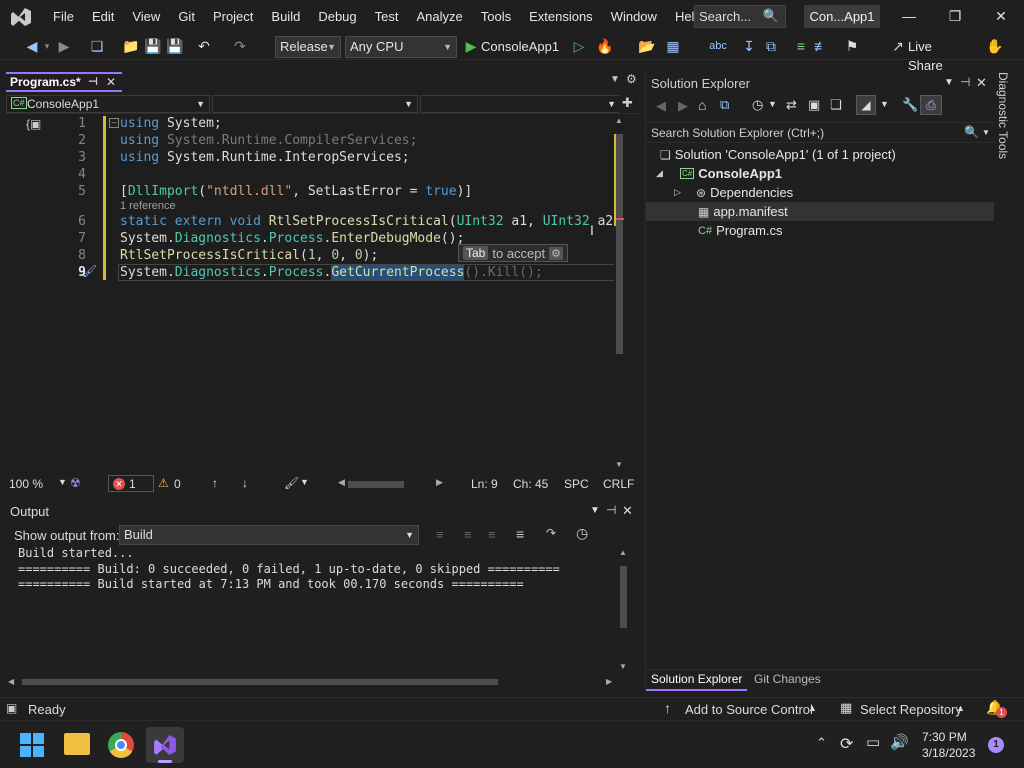 This screenshot has height=768, width=1024. I want to click on bookmark-icon: ⚑, so click(852, 46).